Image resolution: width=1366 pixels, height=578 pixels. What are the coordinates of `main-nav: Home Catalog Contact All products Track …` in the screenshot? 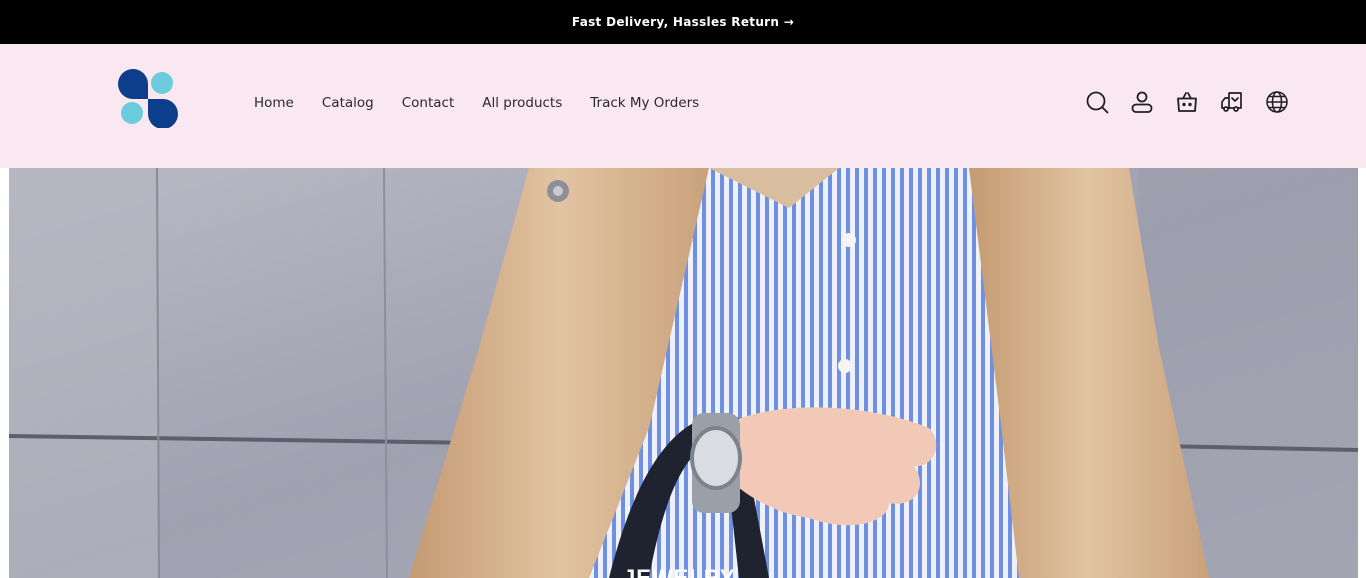 It's located at (490, 103).